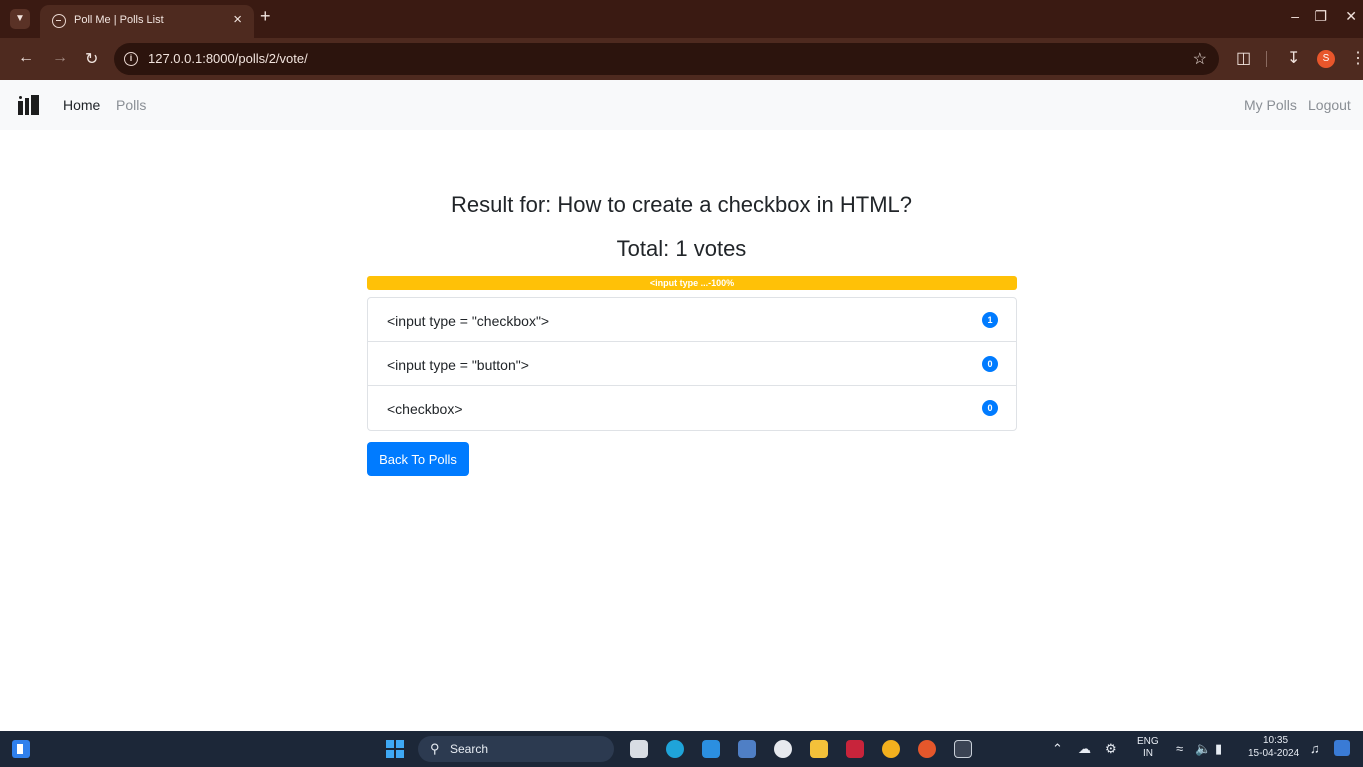 This screenshot has height=767, width=1363. I want to click on battery-icon: ▮, so click(1218, 749).